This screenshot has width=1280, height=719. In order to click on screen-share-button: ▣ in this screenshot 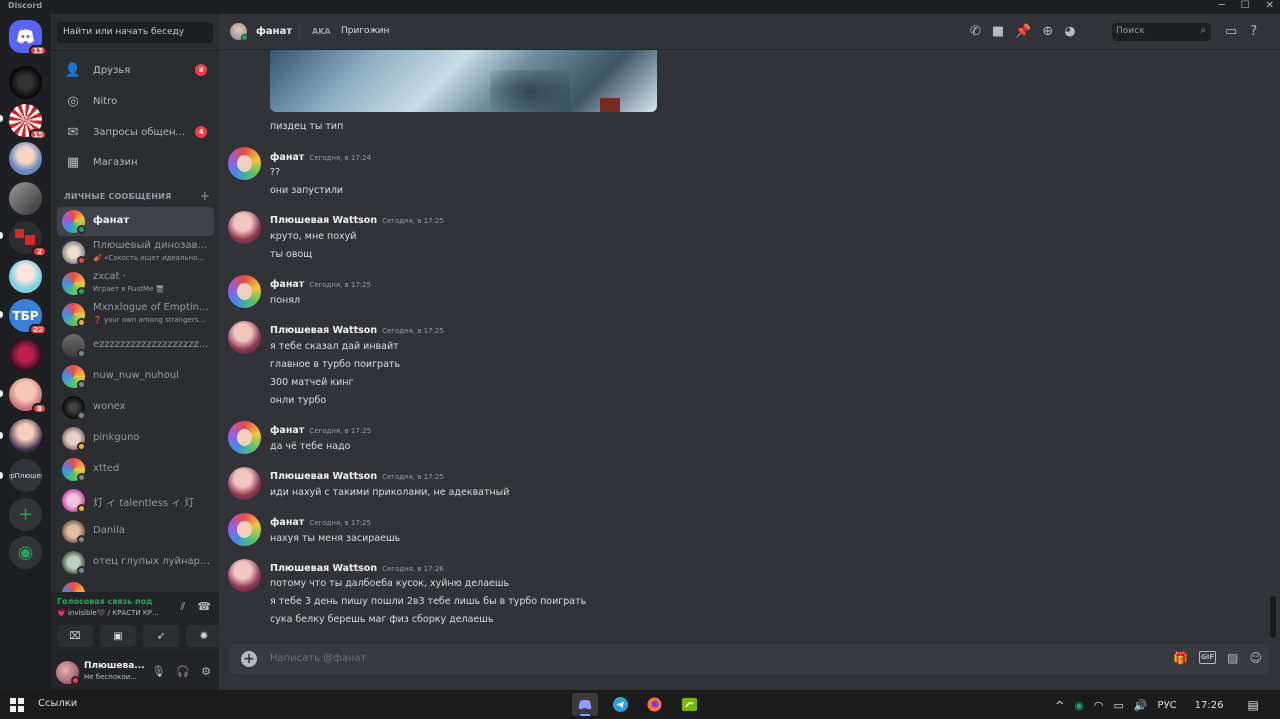, I will do `click(118, 636)`.